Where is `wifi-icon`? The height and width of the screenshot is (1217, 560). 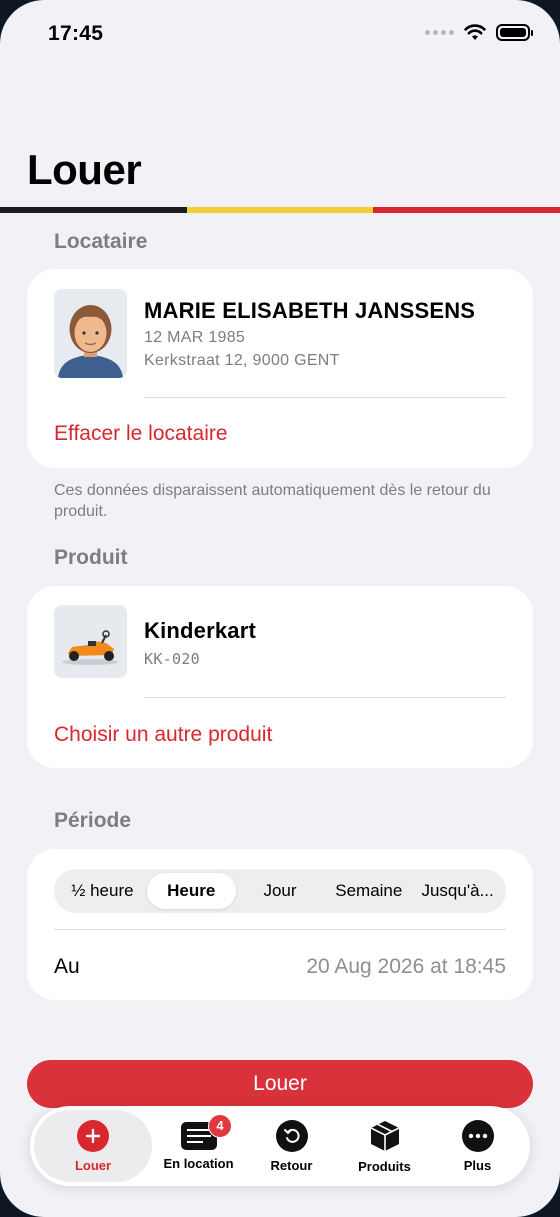 wifi-icon is located at coordinates (475, 32).